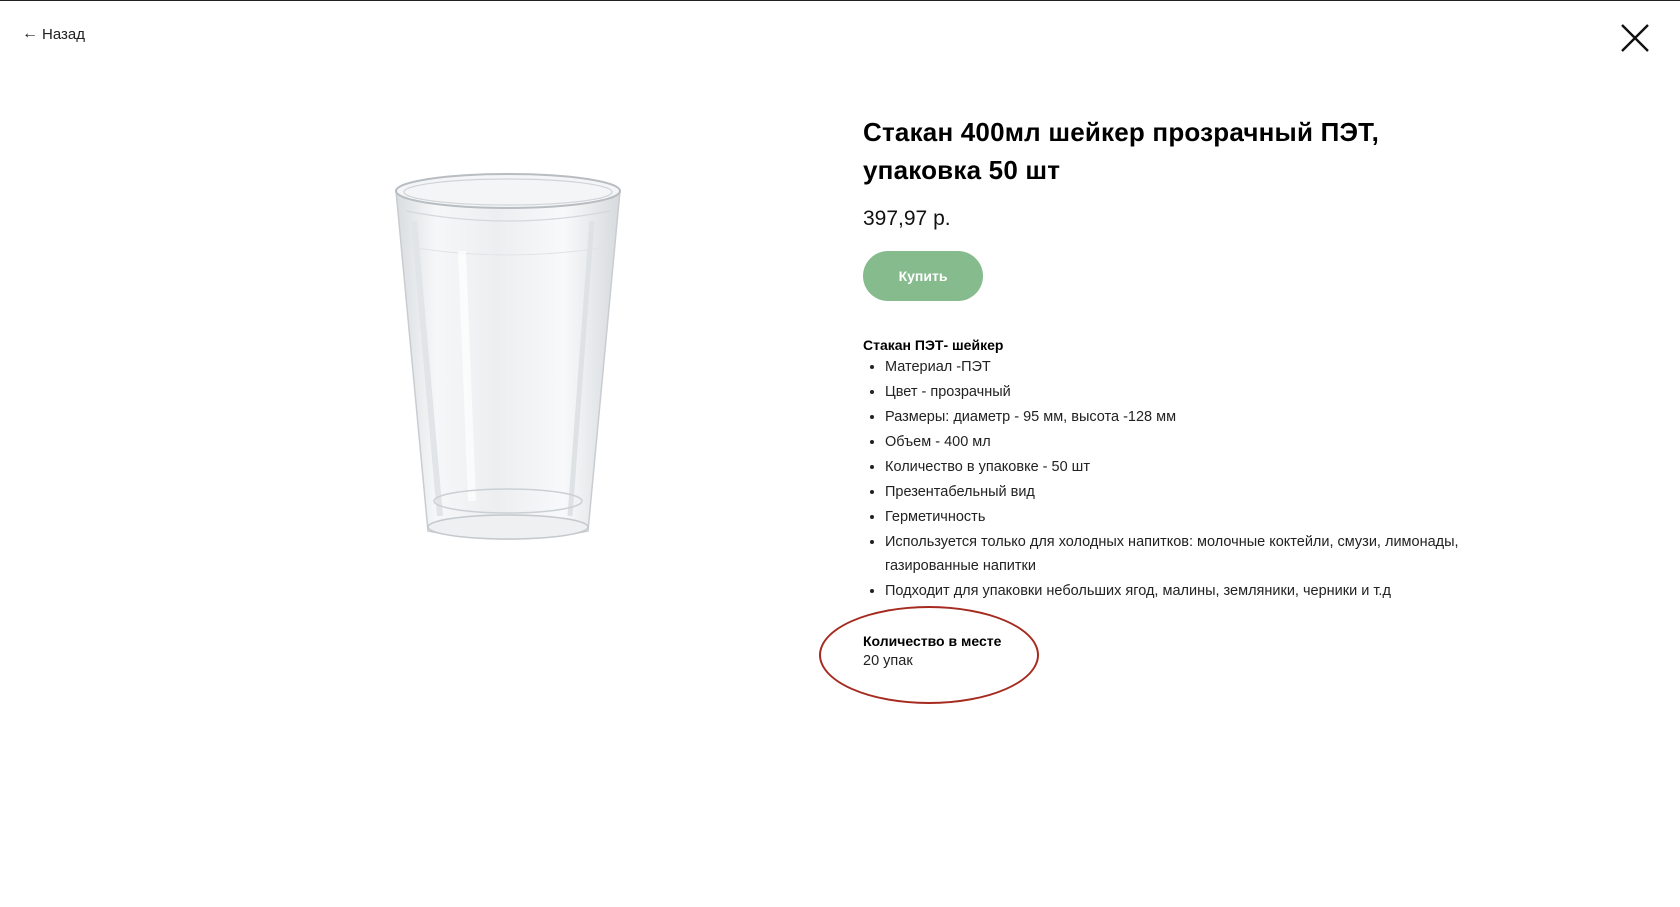  What do you see at coordinates (1194, 392) in the screenshot?
I see `feature-item: Цвет - прозрачный` at bounding box center [1194, 392].